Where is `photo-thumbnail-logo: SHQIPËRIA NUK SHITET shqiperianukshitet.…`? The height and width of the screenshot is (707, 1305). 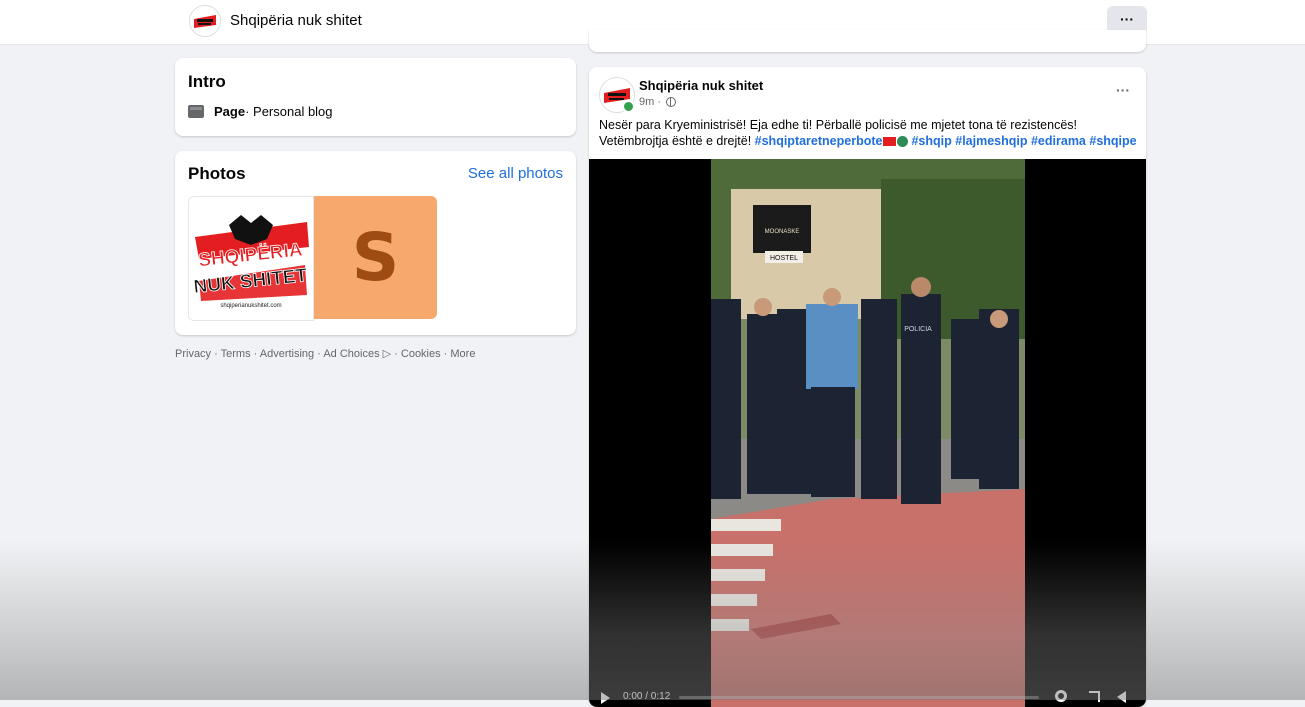 photo-thumbnail-logo: SHQIPËRIA NUK SHITET shqiperianukshitet.… is located at coordinates (251, 258).